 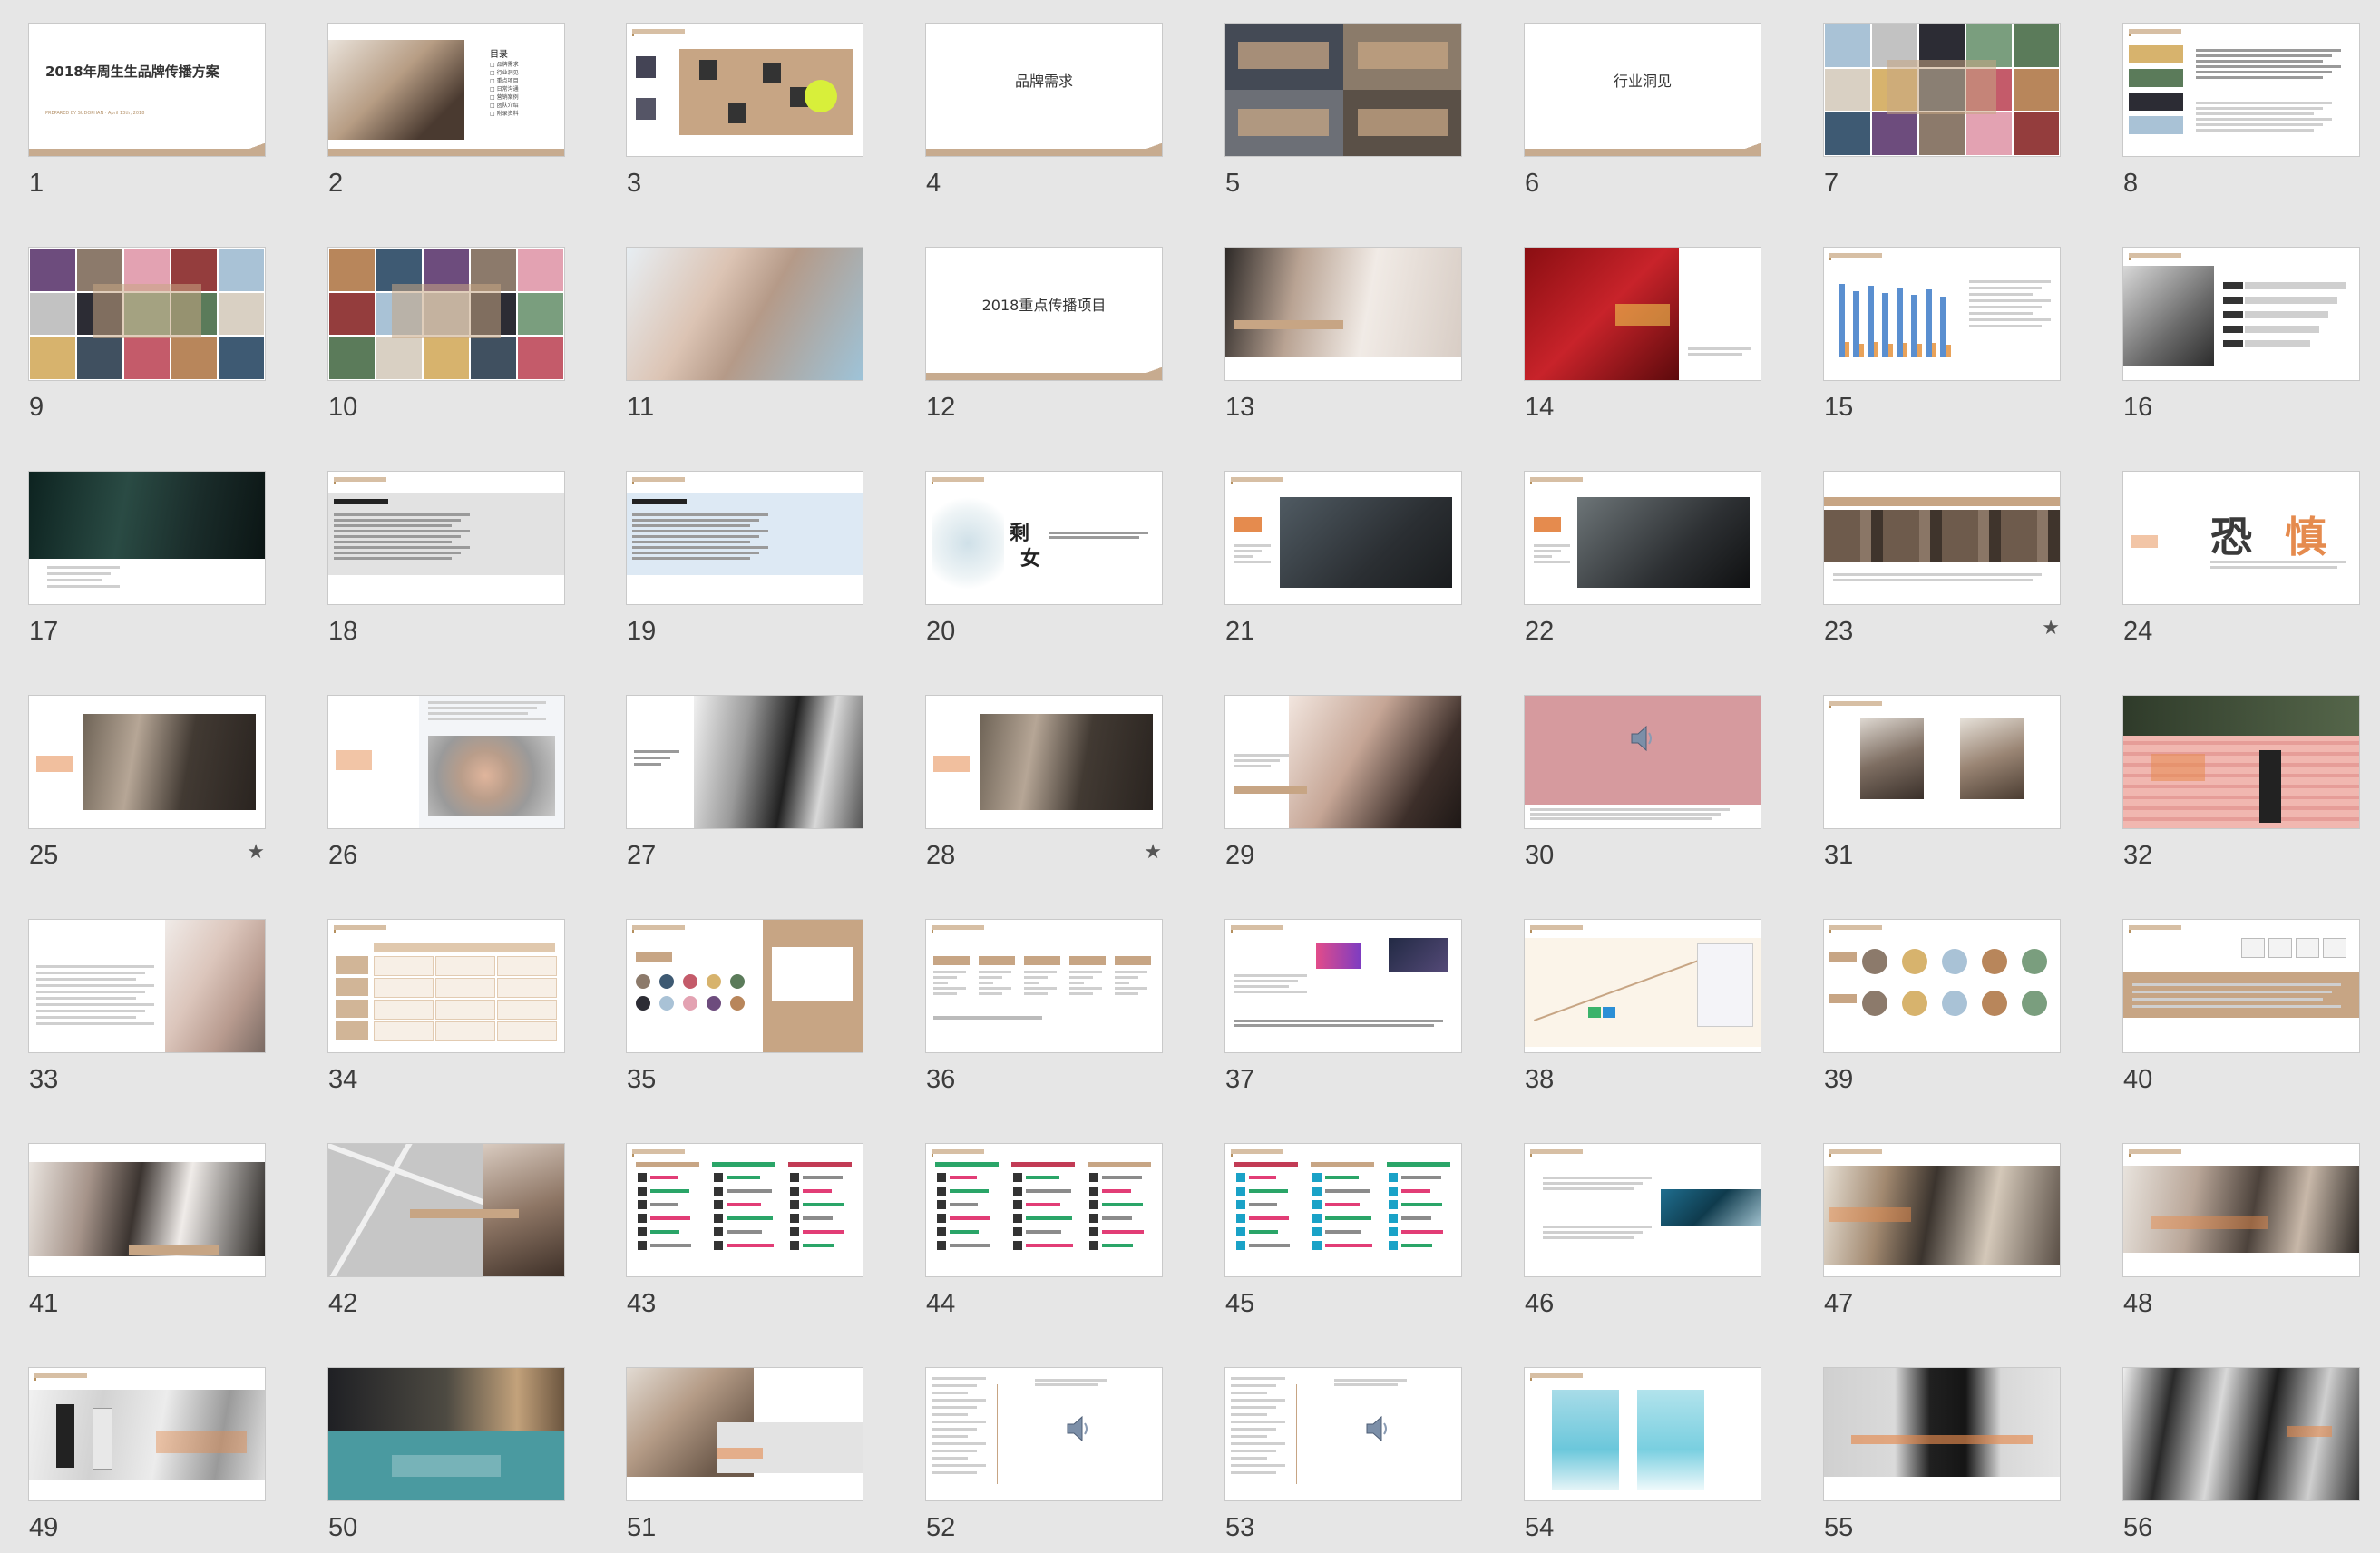 I want to click on slide-thumbnail-11: 11, so click(x=745, y=338).